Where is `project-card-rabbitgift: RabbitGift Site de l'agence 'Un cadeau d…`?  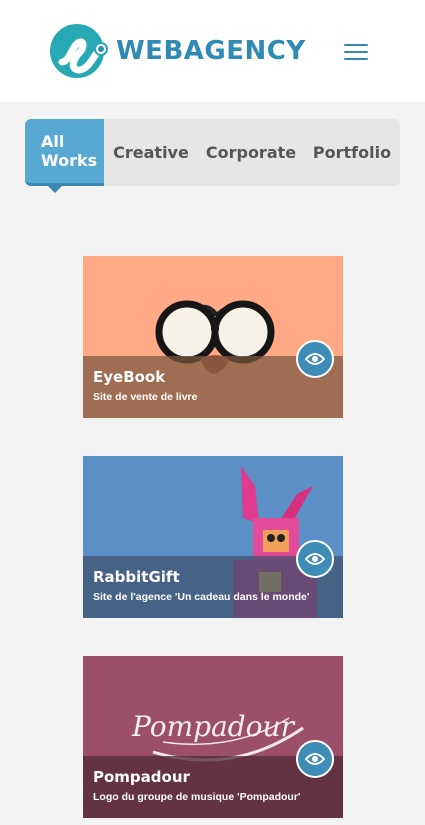 project-card-rabbitgift: RabbitGift Site de l'agence 'Un cadeau d… is located at coordinates (213, 537).